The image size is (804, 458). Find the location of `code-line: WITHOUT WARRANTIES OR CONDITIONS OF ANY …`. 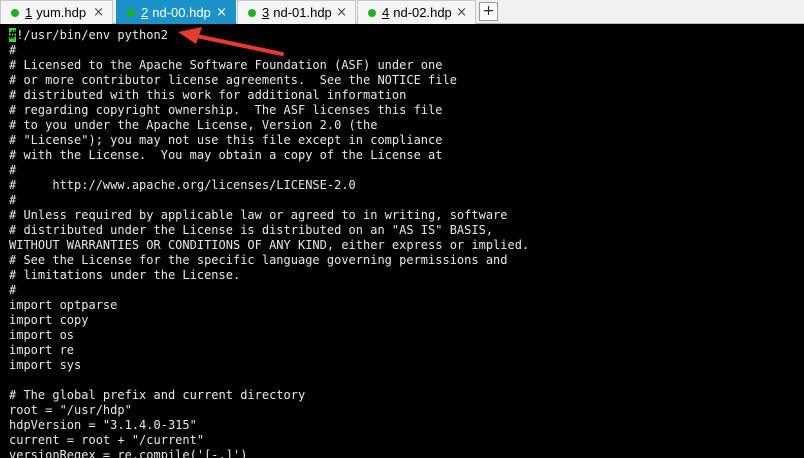

code-line: WITHOUT WARRANTIES OR CONDITIONS OF ANY … is located at coordinates (269, 245).